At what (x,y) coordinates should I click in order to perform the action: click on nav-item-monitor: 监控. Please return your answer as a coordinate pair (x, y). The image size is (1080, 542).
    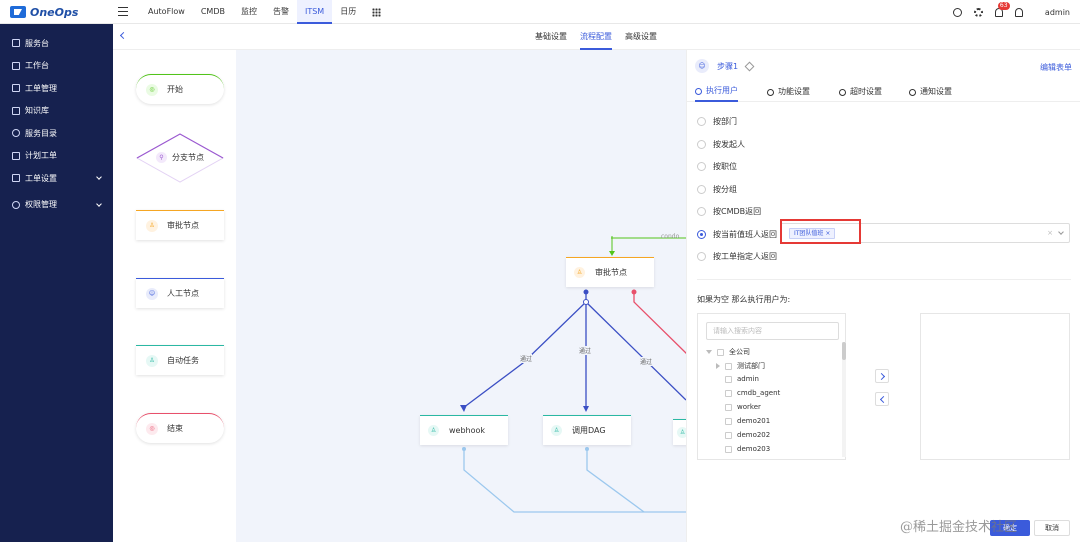
    Looking at the image, I should click on (249, 12).